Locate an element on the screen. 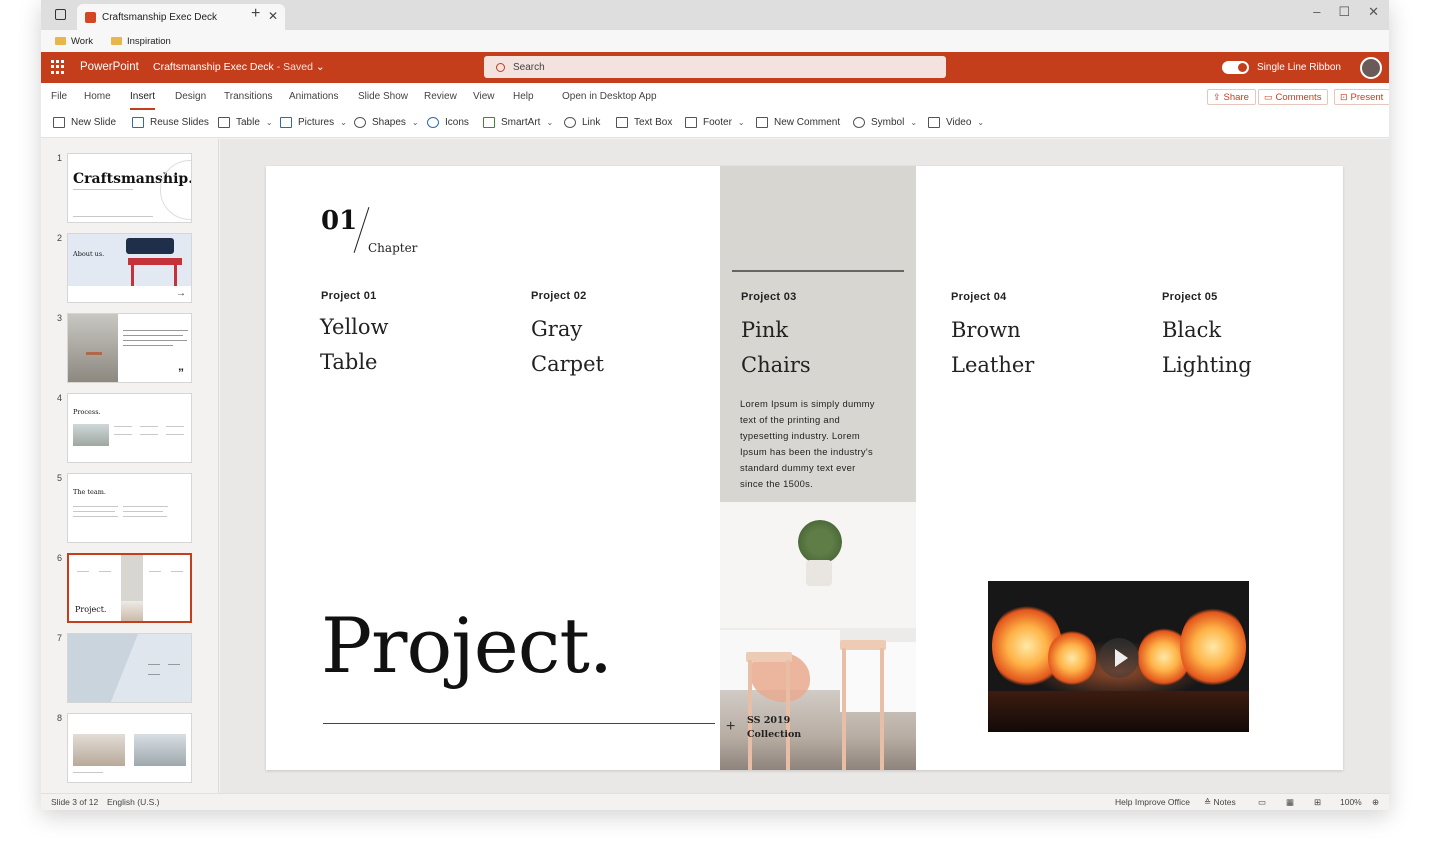  collection-caption: SS 2019 Collection is located at coordinates (774, 728).